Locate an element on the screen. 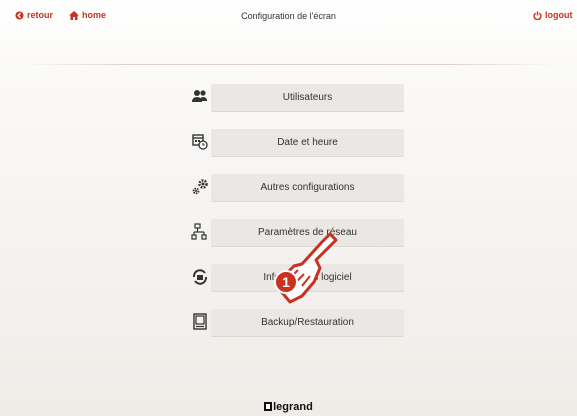  users-icon is located at coordinates (199, 96).